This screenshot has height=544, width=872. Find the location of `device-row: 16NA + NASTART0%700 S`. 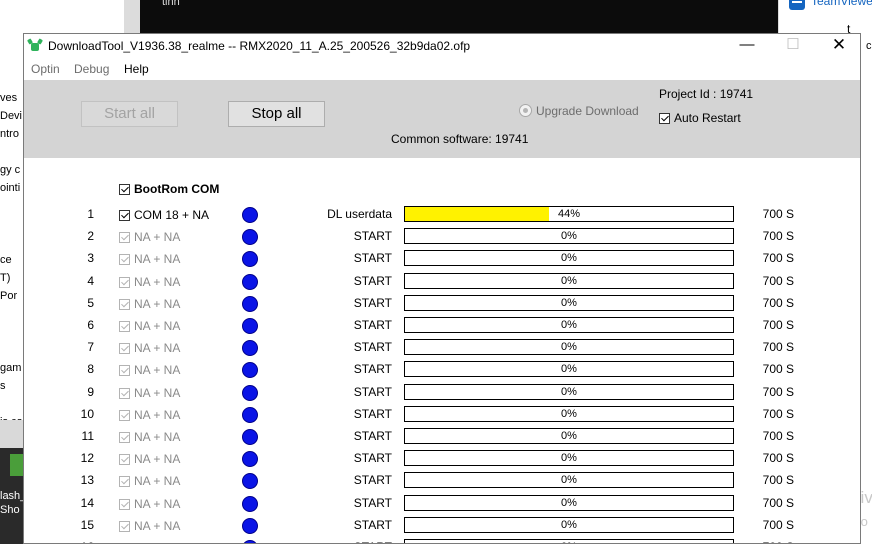

device-row: 16NA + NASTART0%700 S is located at coordinates (442, 541).